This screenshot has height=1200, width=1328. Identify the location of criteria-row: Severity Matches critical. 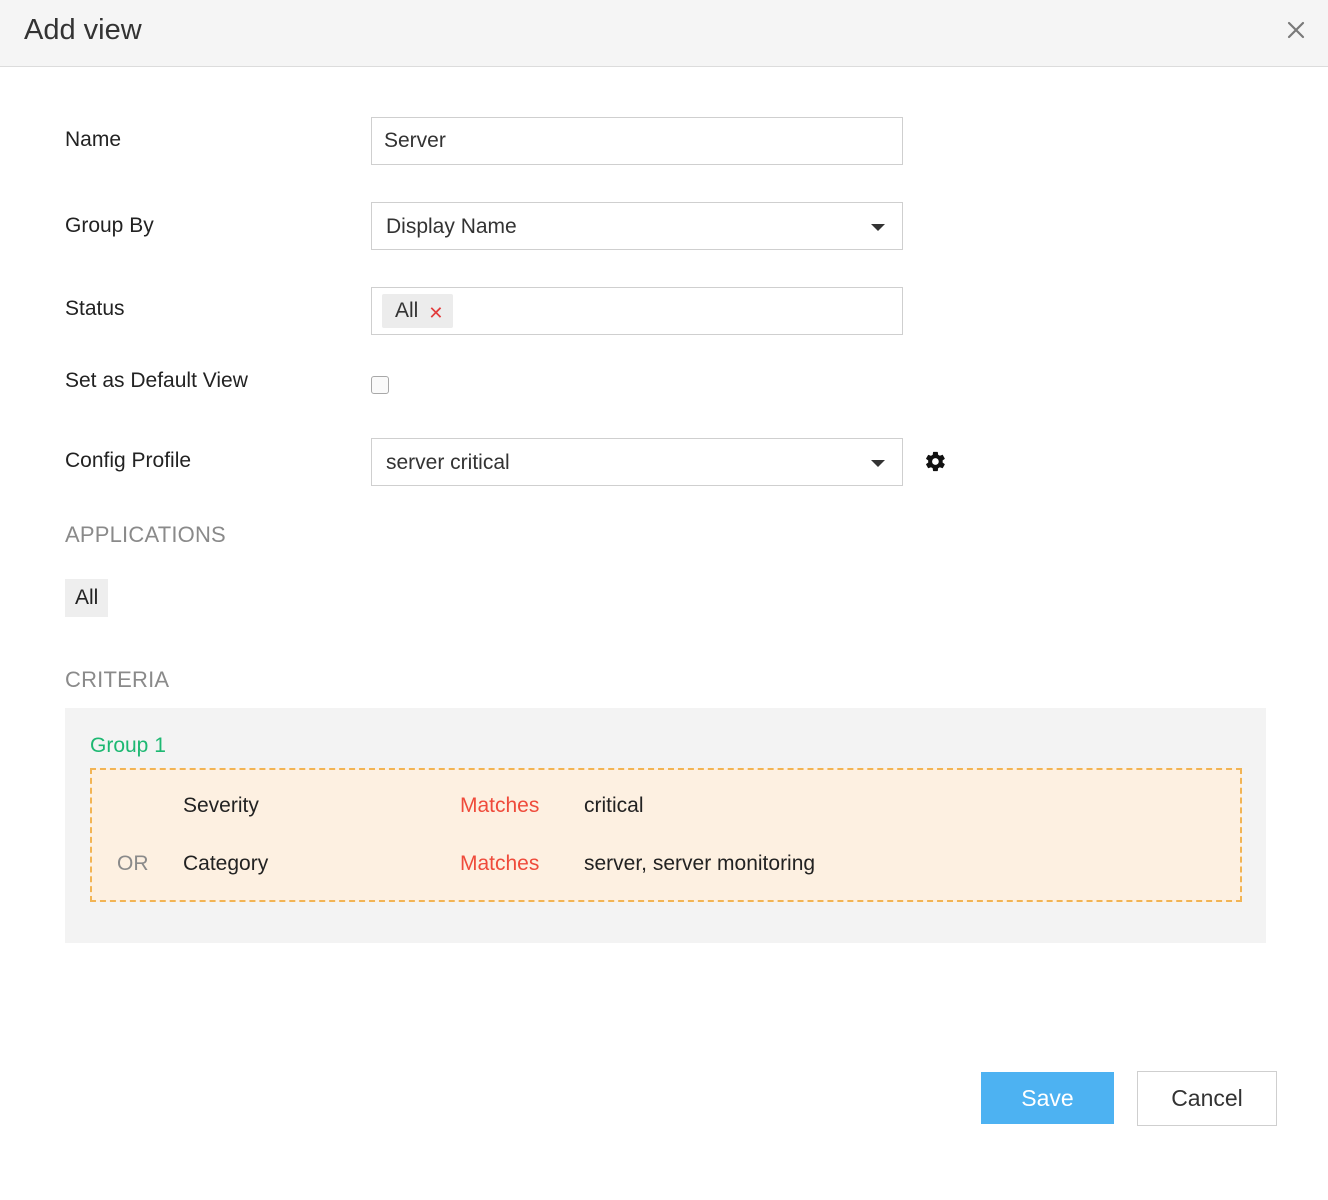
(666, 809).